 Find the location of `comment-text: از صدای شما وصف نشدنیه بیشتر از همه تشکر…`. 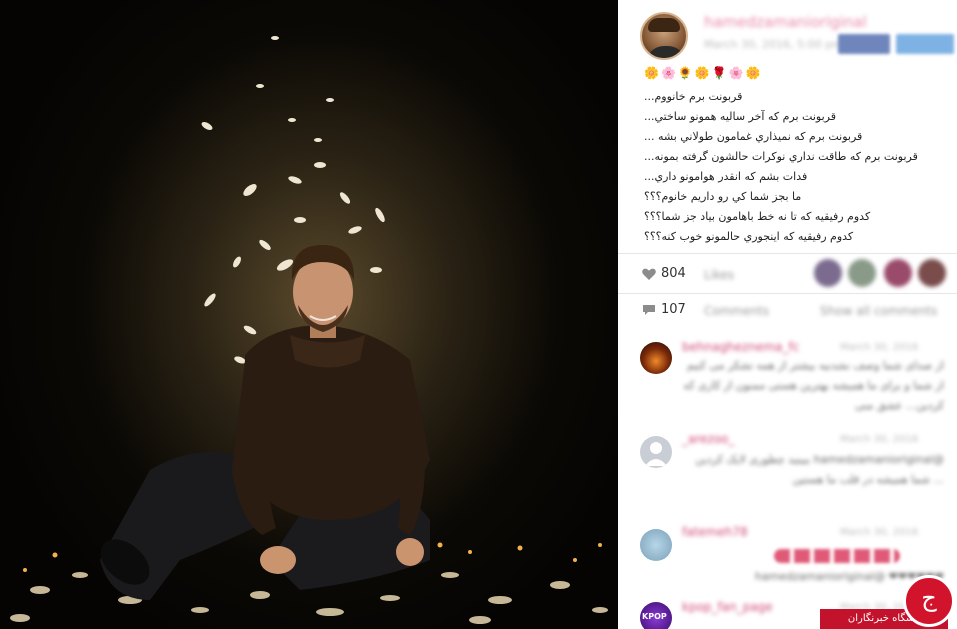

comment-text: از صدای شما وصف نشدنیه بیشتر از همه تشکر… is located at coordinates (813, 385).